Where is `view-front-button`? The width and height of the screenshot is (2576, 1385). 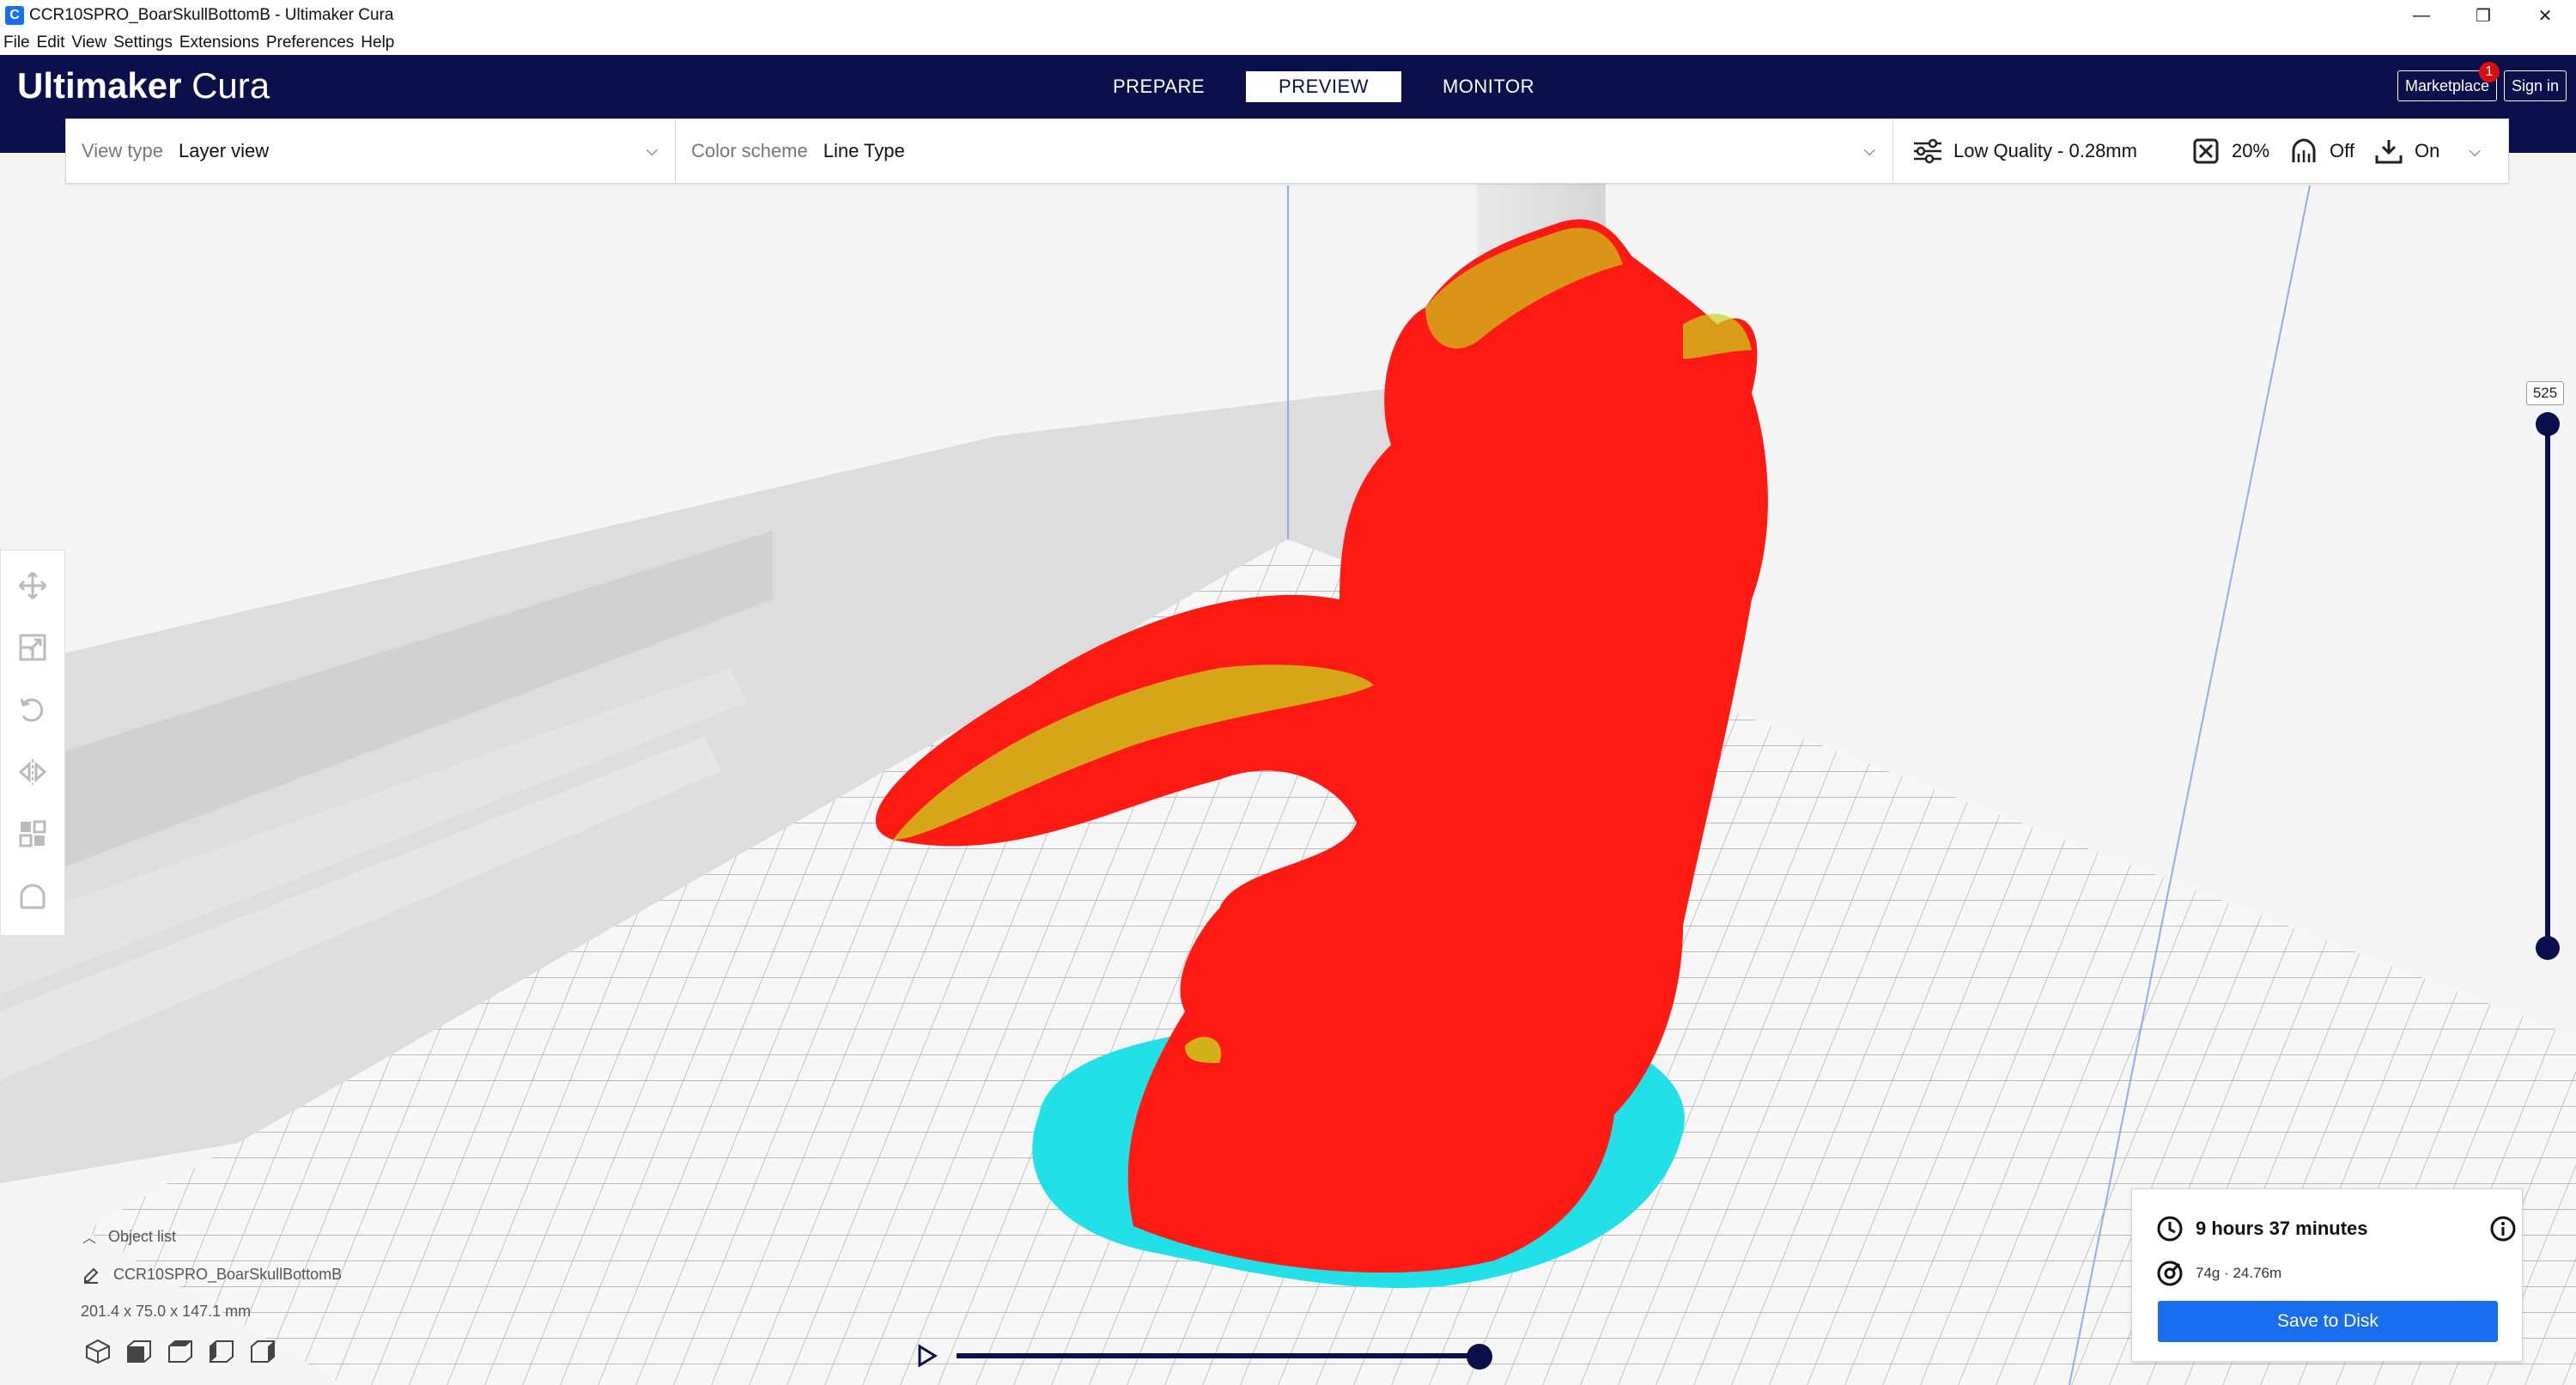
view-front-button is located at coordinates (139, 1351).